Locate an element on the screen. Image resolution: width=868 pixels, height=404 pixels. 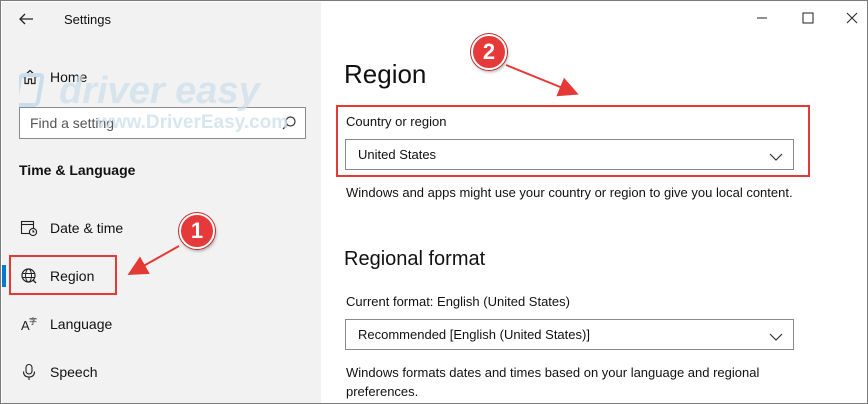
back-arrow-icon is located at coordinates (26, 19).